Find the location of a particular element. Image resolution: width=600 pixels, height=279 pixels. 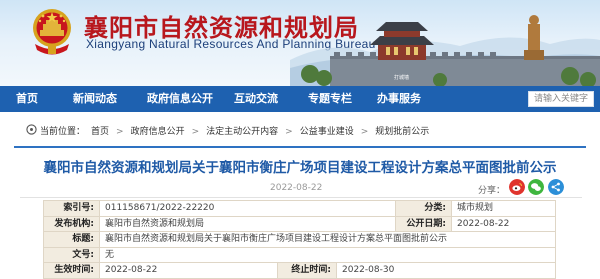

publish-date-value: 2022-08-22 is located at coordinates (504, 223).